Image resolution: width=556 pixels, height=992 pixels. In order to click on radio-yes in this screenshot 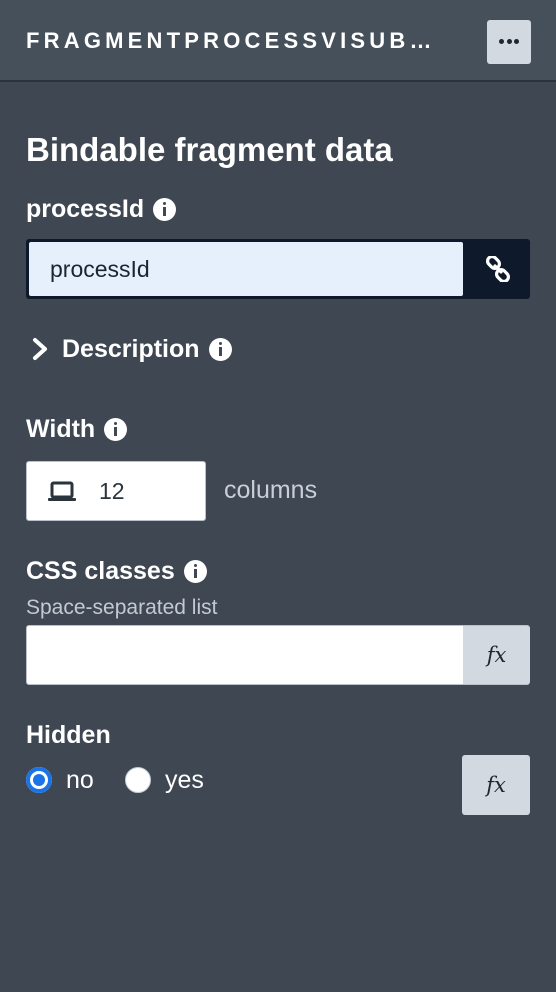, I will do `click(138, 780)`.